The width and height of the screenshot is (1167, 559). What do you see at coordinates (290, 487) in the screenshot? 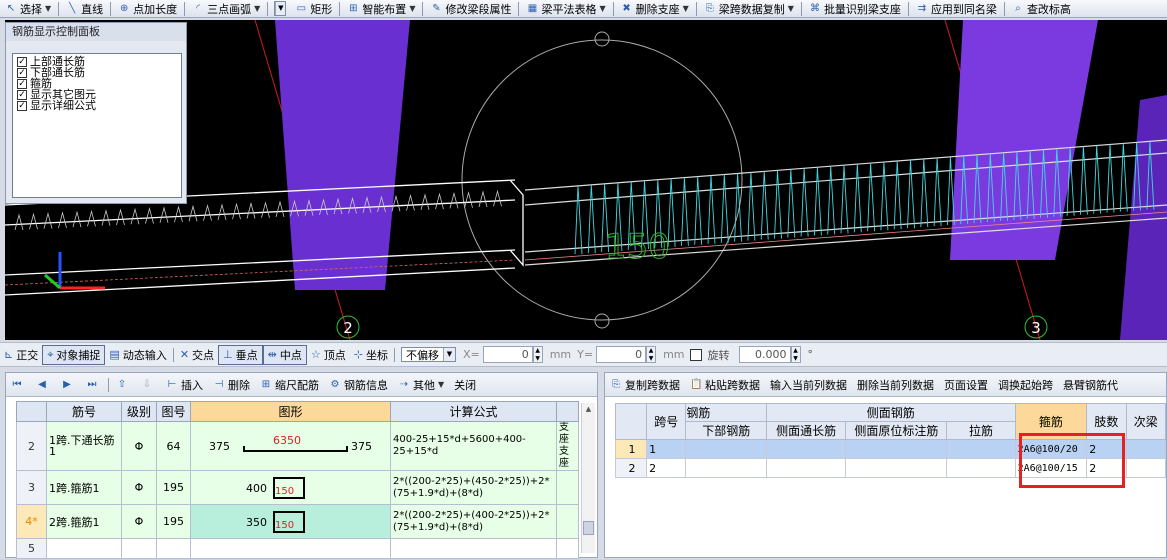
I see `bar-shape: 400 150` at bounding box center [290, 487].